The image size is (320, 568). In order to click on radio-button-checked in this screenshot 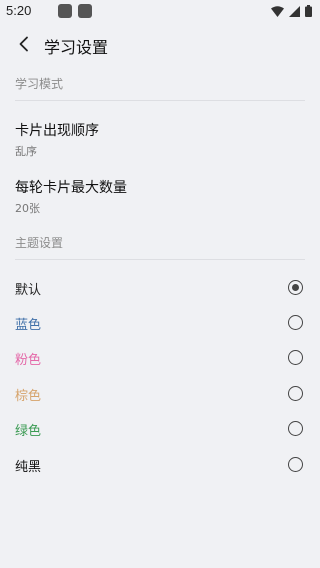, I will do `click(295, 287)`.